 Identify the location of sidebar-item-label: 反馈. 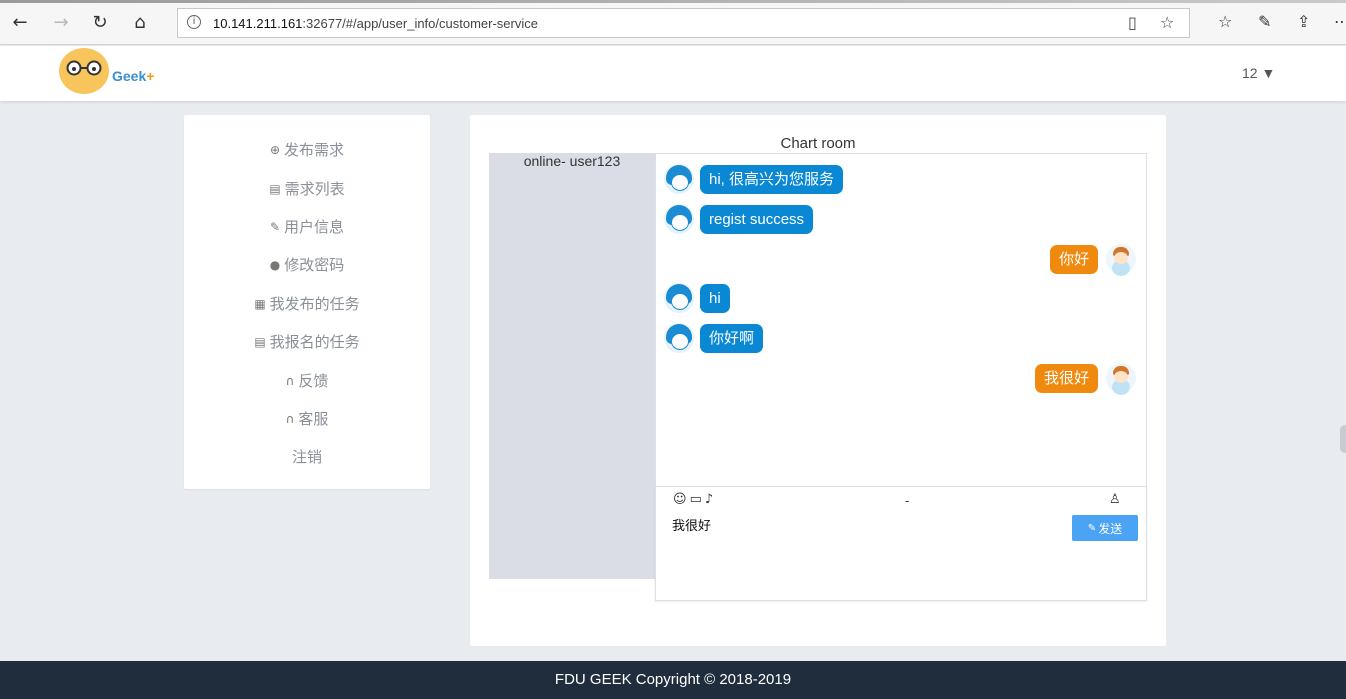
(313, 381).